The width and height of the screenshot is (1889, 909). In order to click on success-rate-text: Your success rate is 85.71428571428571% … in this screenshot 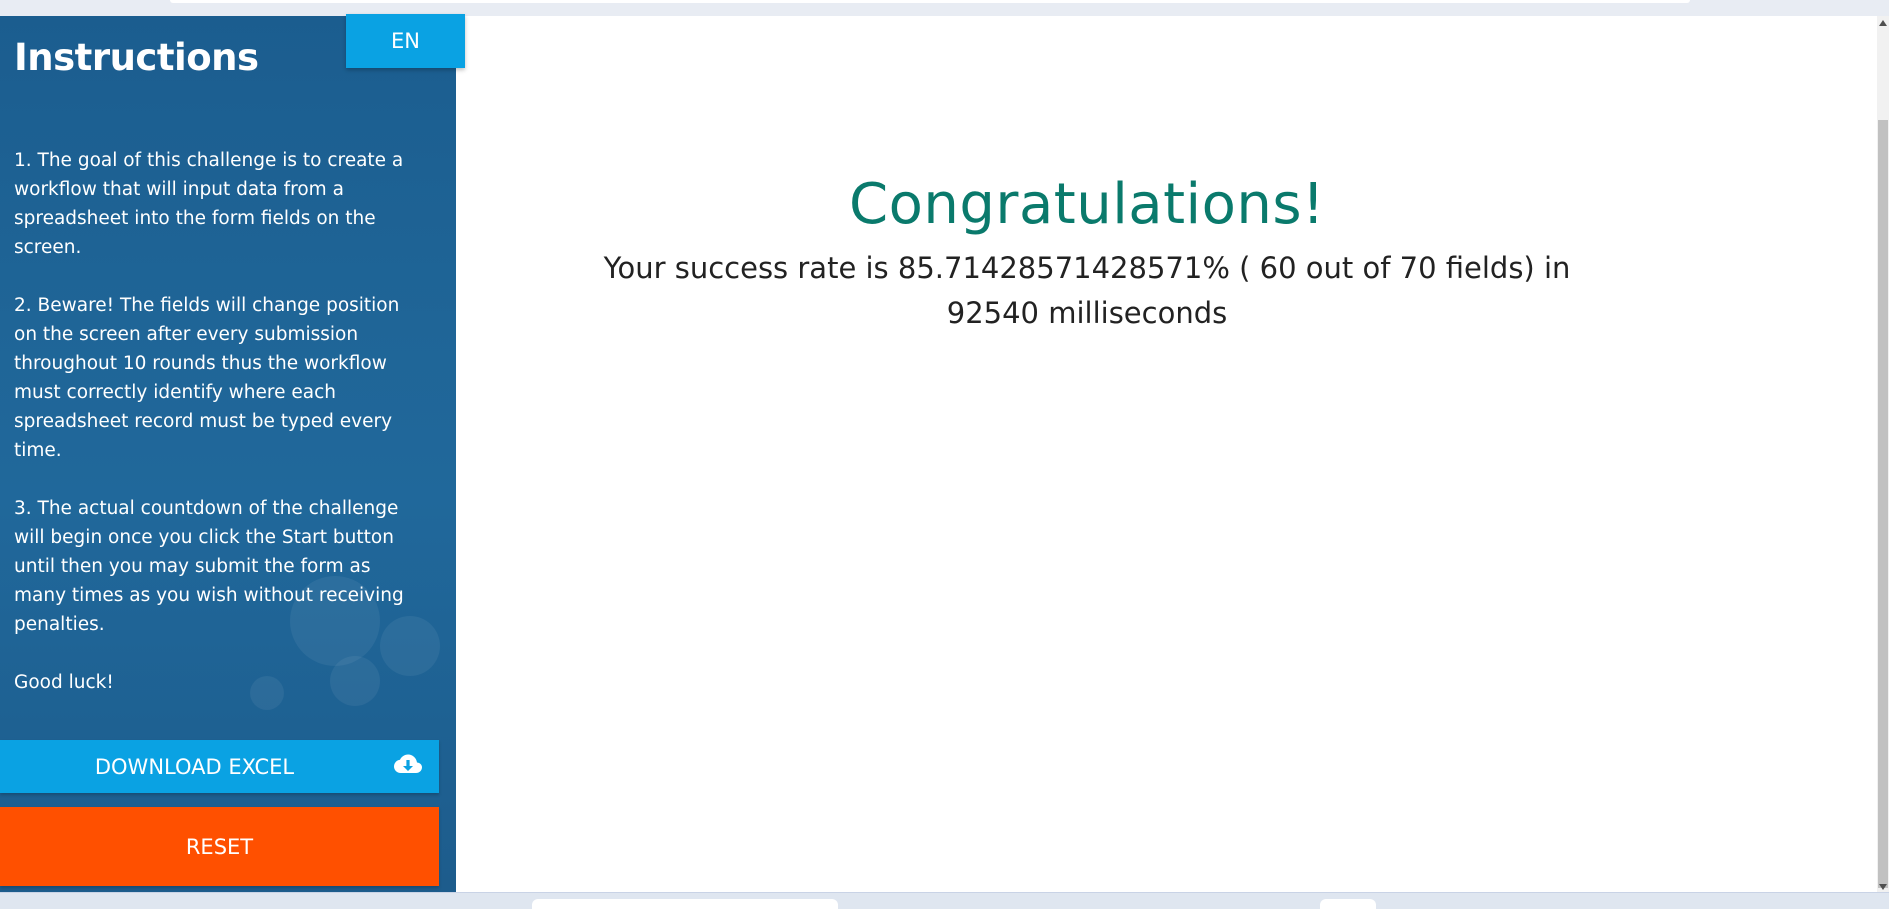, I will do `click(1087, 290)`.